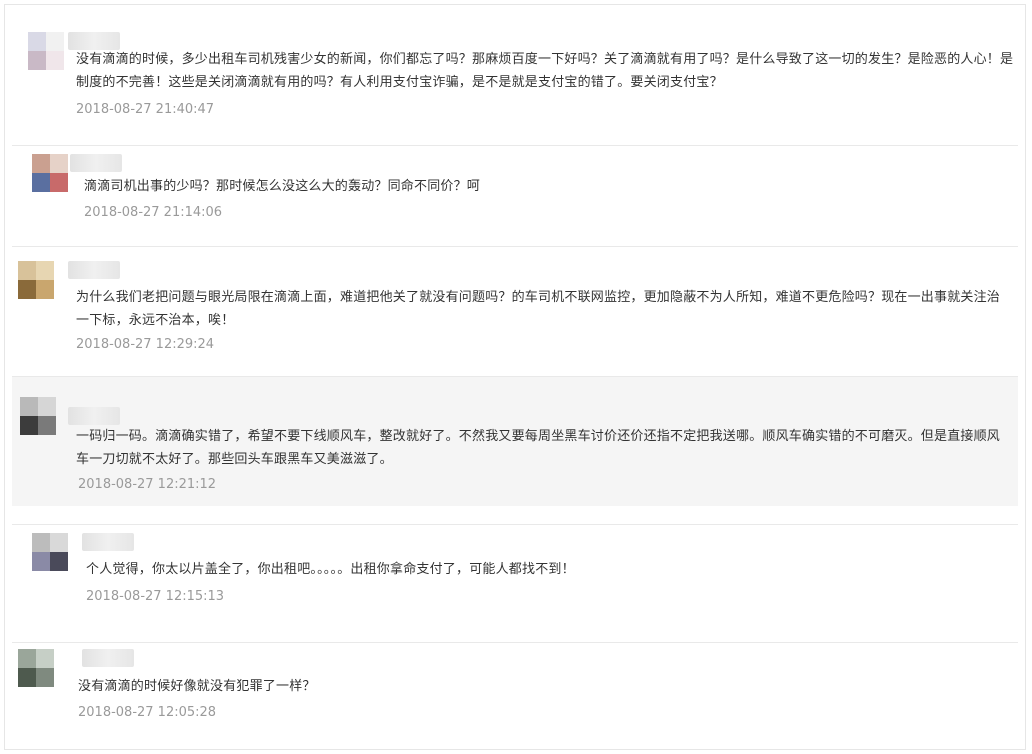 This screenshot has height=754, width=1032. Describe the element at coordinates (330, 569) in the screenshot. I see `comment-text: 个人觉得，你太以片盖全了，你出租吧。。。。。出租你拿命支付了，可能人都找不到！` at that location.